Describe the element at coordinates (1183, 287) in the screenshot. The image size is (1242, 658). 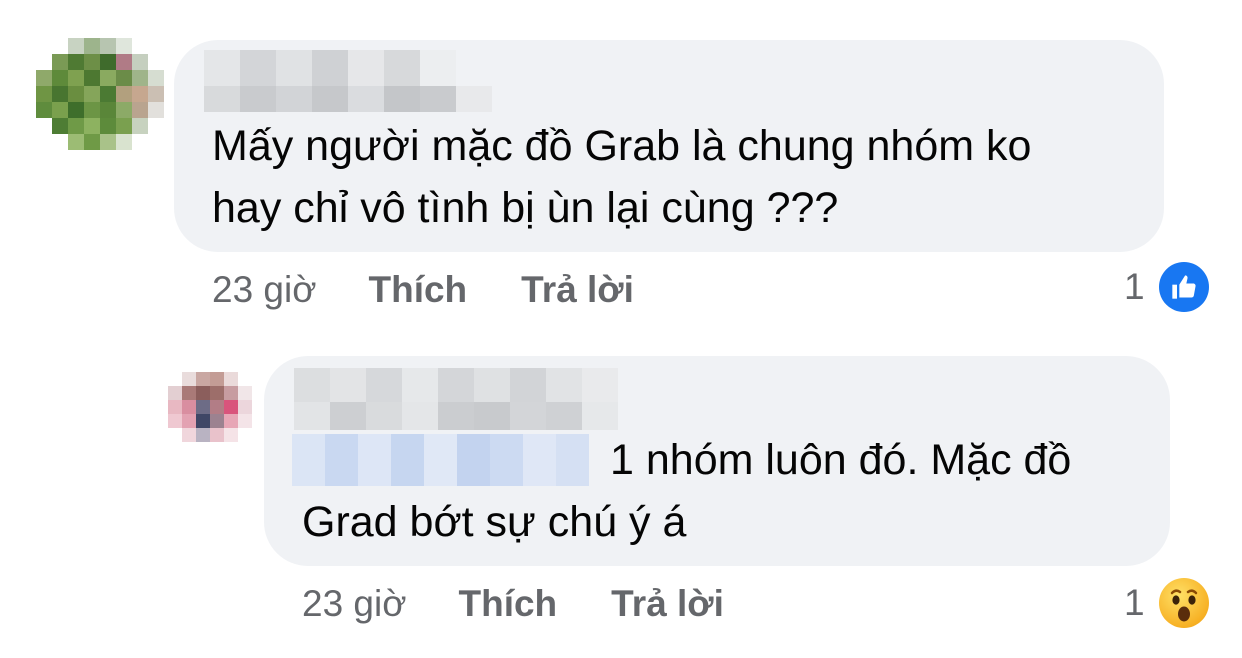
I see `like-icon` at that location.